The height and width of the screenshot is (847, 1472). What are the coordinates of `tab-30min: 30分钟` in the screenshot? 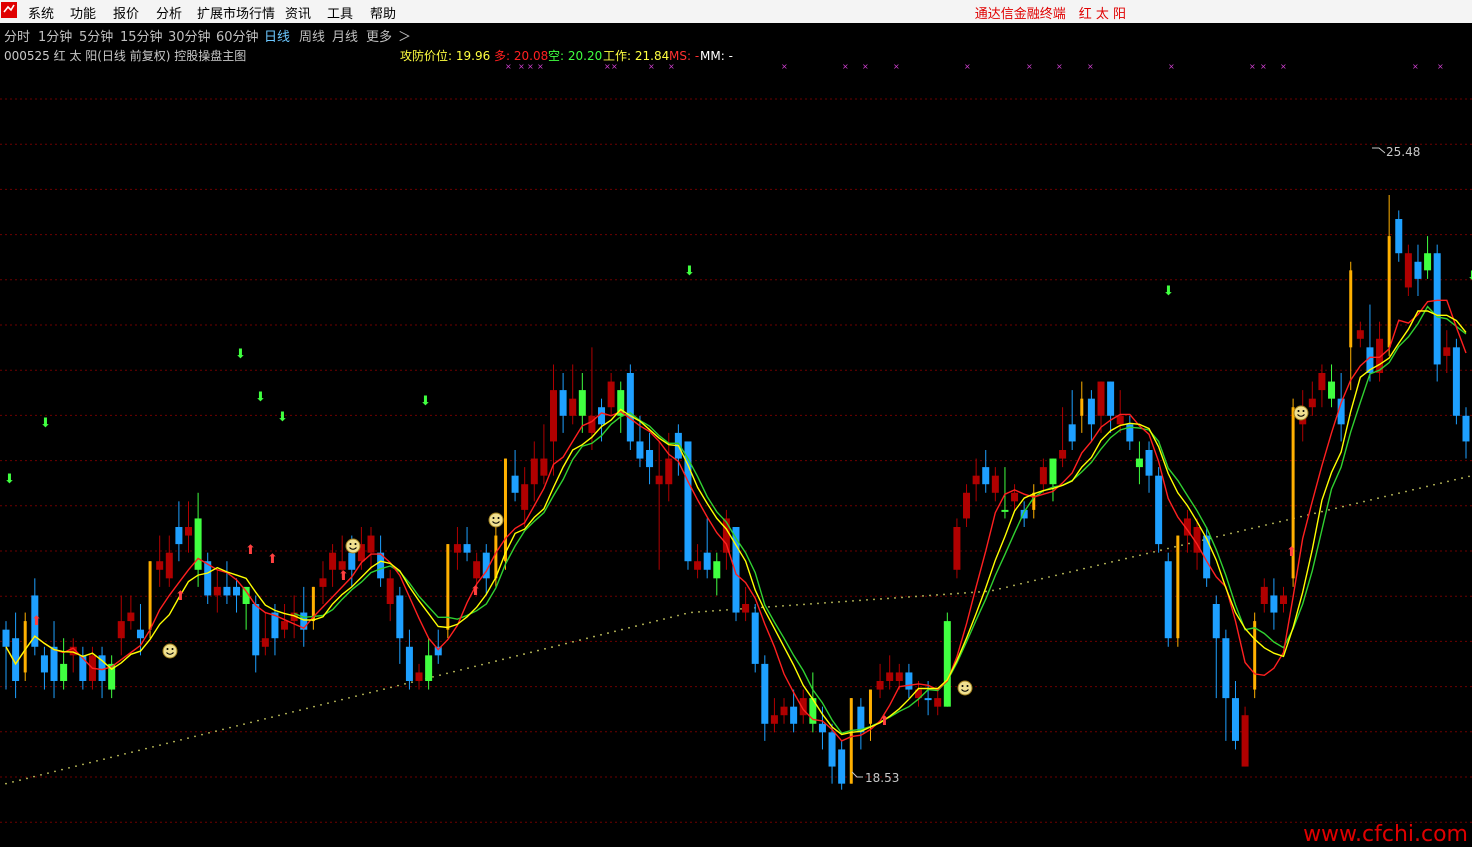 It's located at (189, 35).